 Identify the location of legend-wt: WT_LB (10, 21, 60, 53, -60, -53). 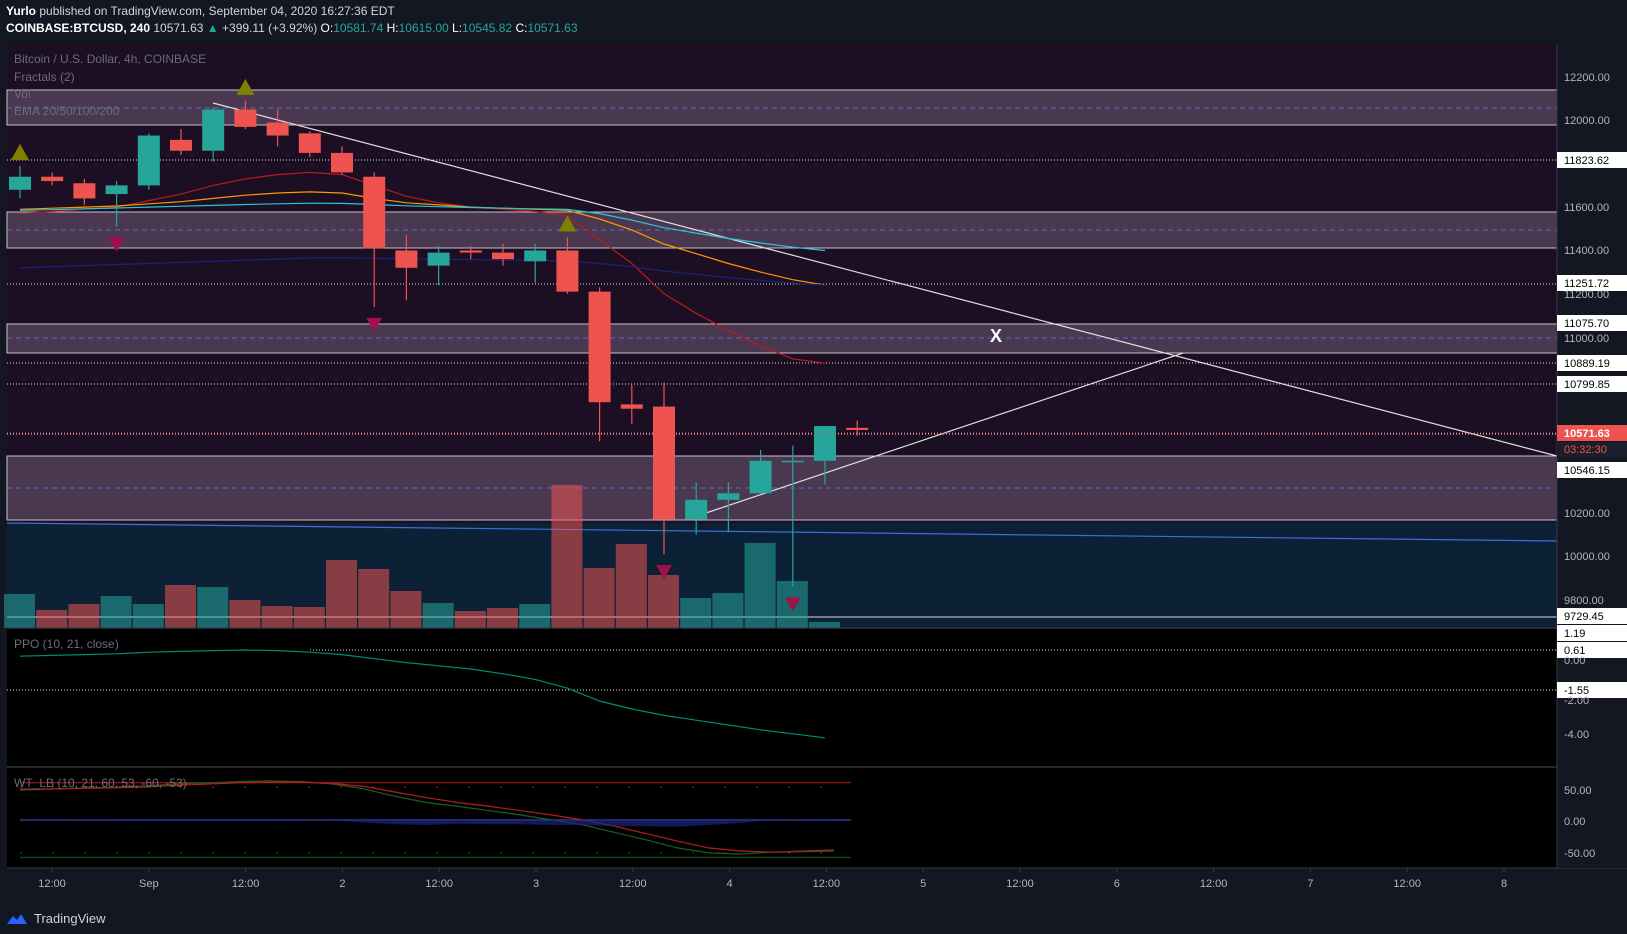
(100, 783).